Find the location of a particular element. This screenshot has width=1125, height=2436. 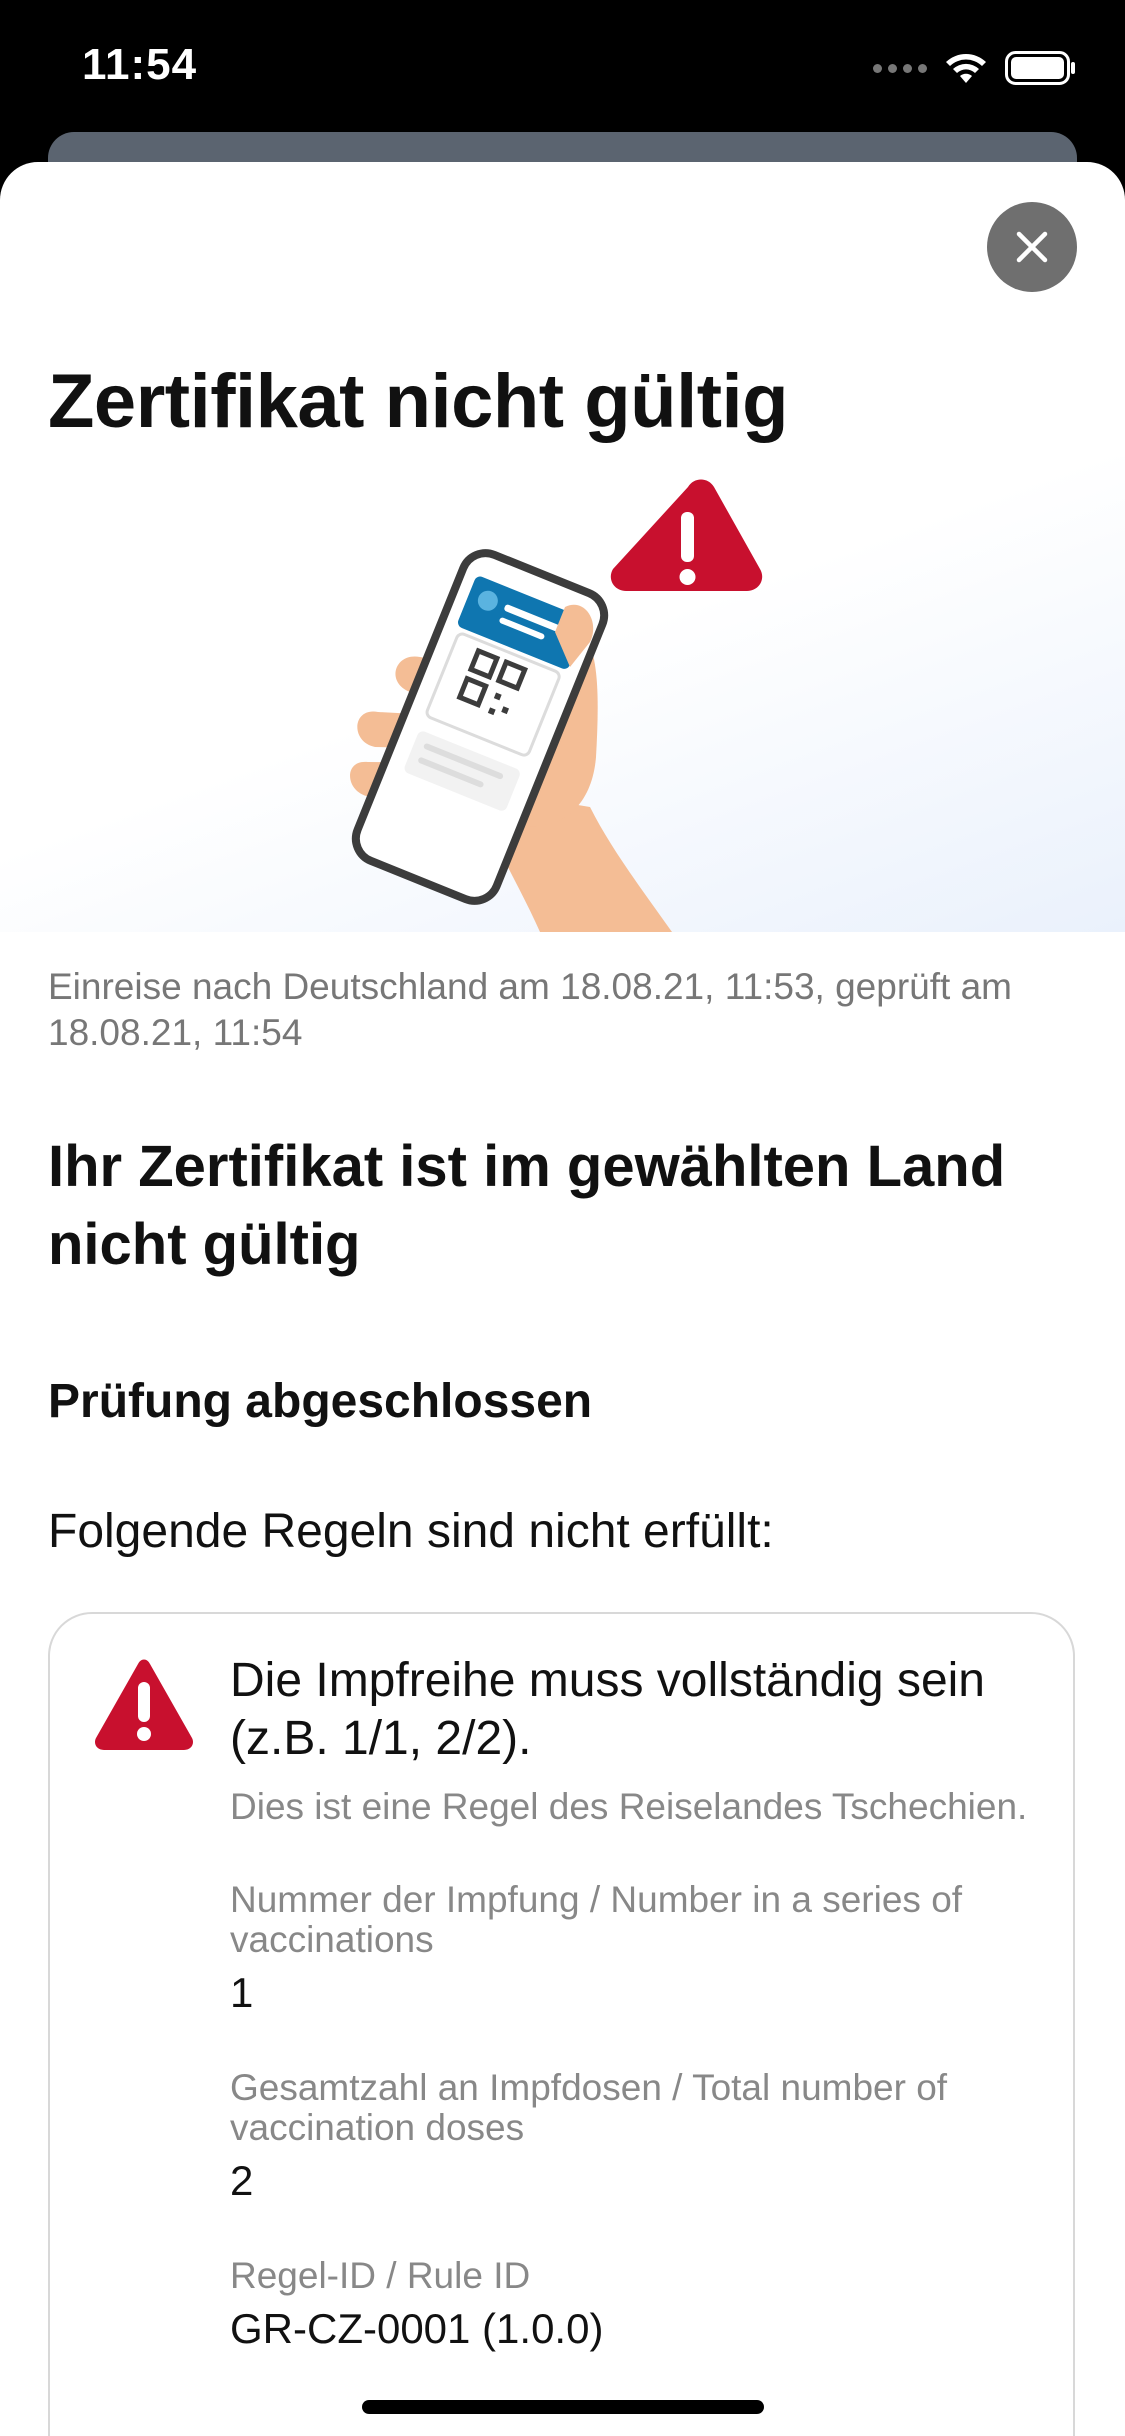

phone-warning-illustration is located at coordinates (556, 705).